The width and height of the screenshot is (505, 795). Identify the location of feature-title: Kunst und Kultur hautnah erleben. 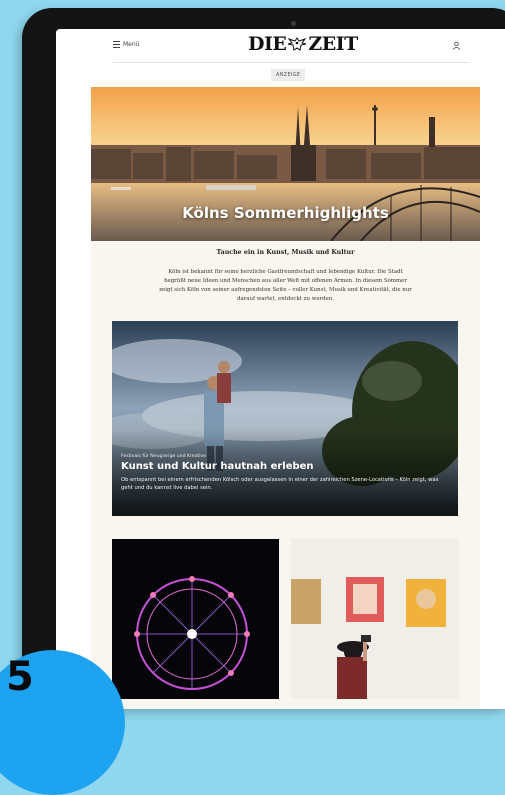
(217, 466).